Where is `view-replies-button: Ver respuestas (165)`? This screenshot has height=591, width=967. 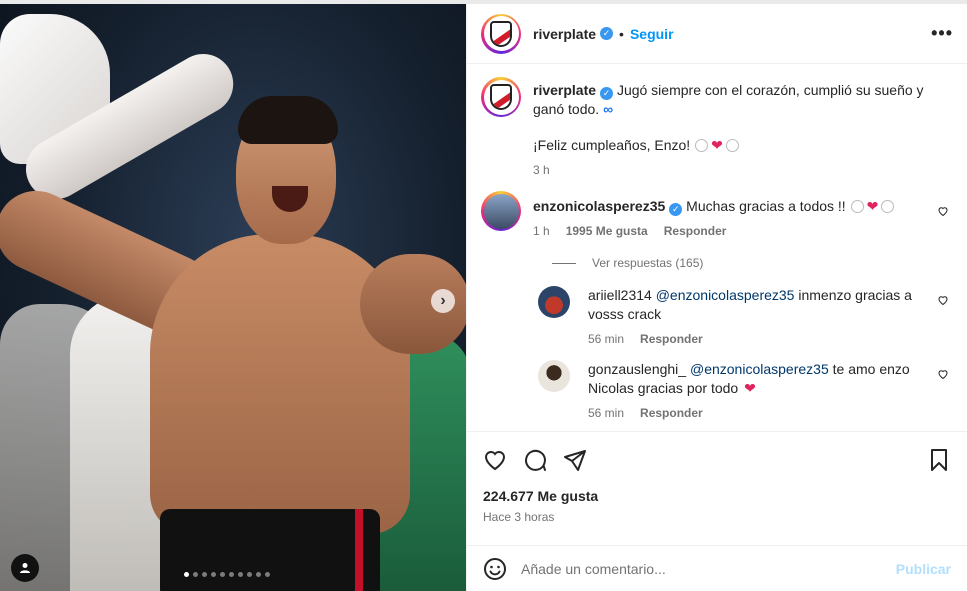
view-replies-button: Ver respuestas (165) is located at coordinates (752, 263).